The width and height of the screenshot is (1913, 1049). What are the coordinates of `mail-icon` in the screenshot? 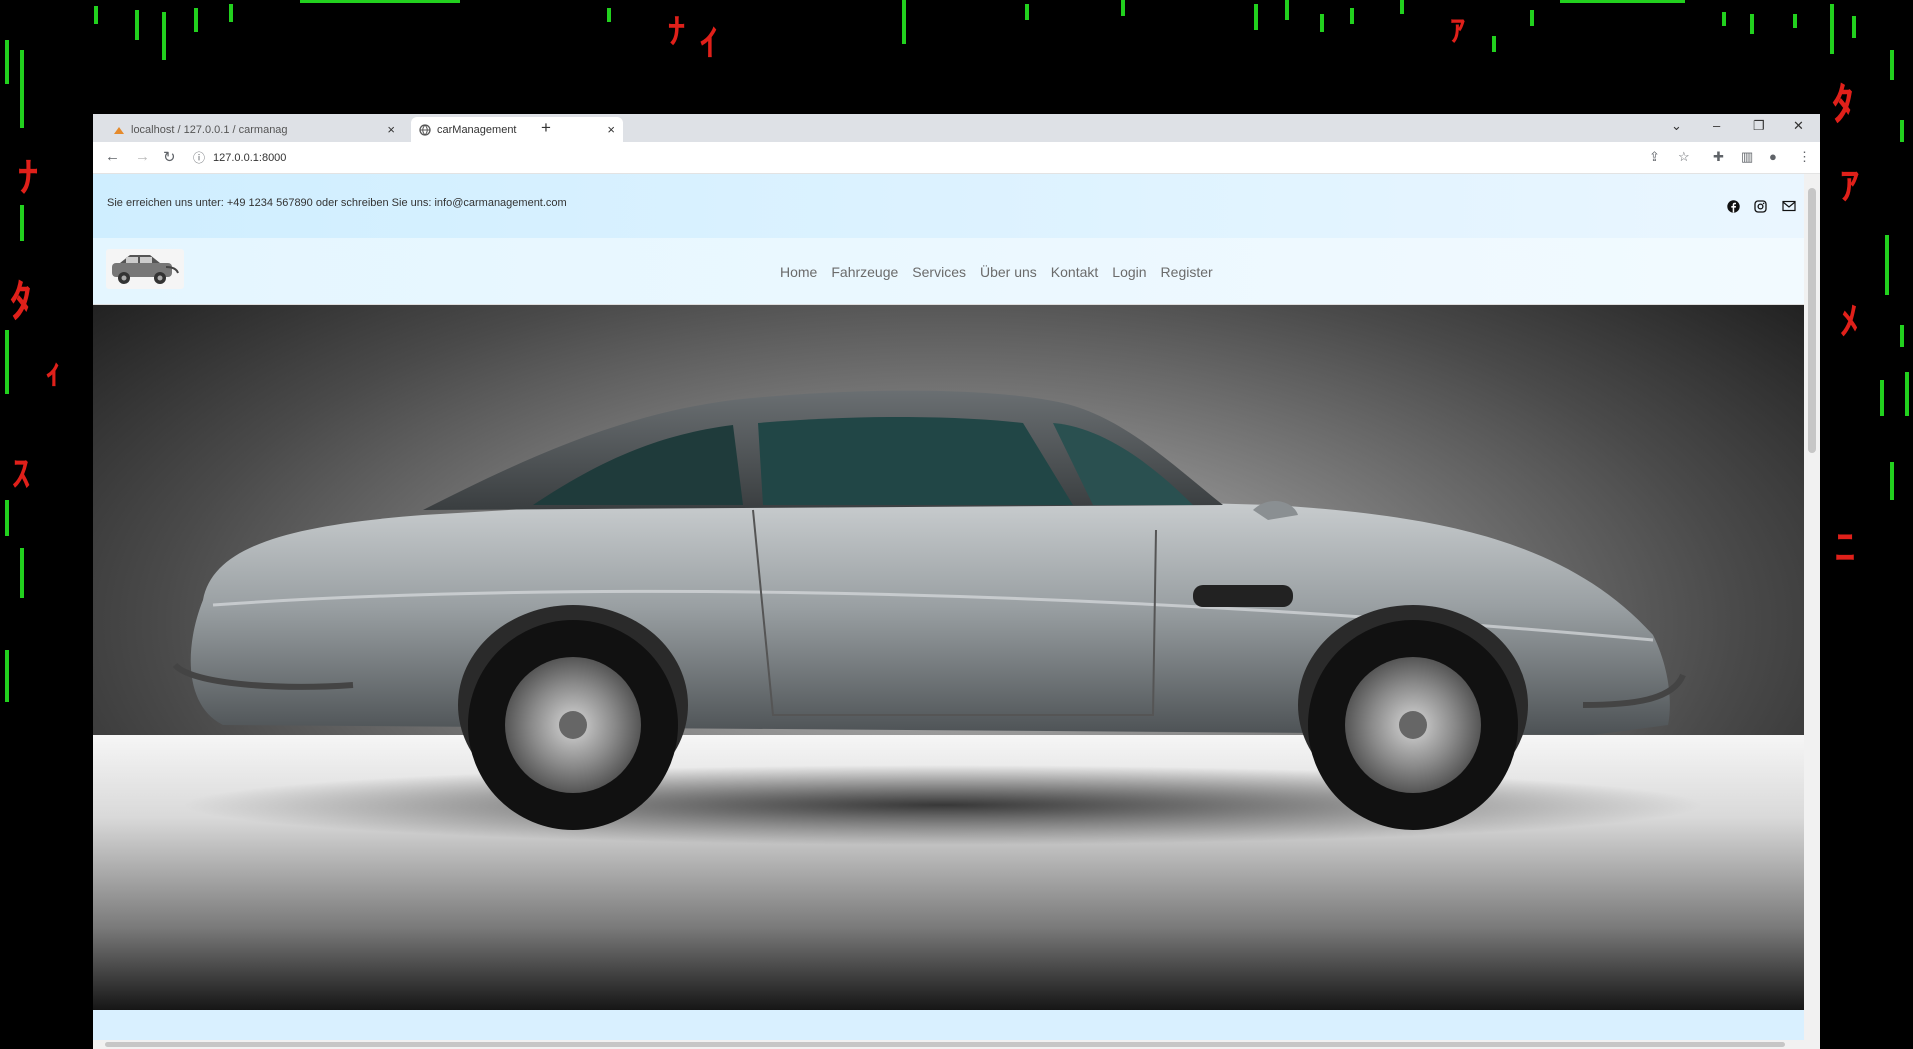 It's located at (1789, 207).